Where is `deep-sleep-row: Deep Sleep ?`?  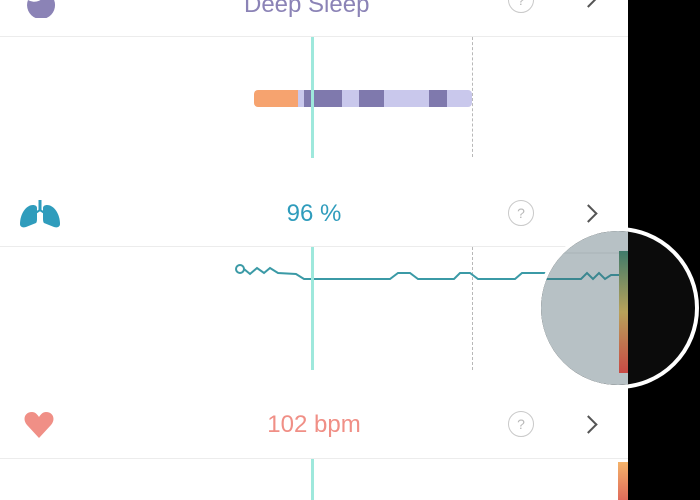
deep-sleep-row: Deep Sleep ? is located at coordinates (314, 18).